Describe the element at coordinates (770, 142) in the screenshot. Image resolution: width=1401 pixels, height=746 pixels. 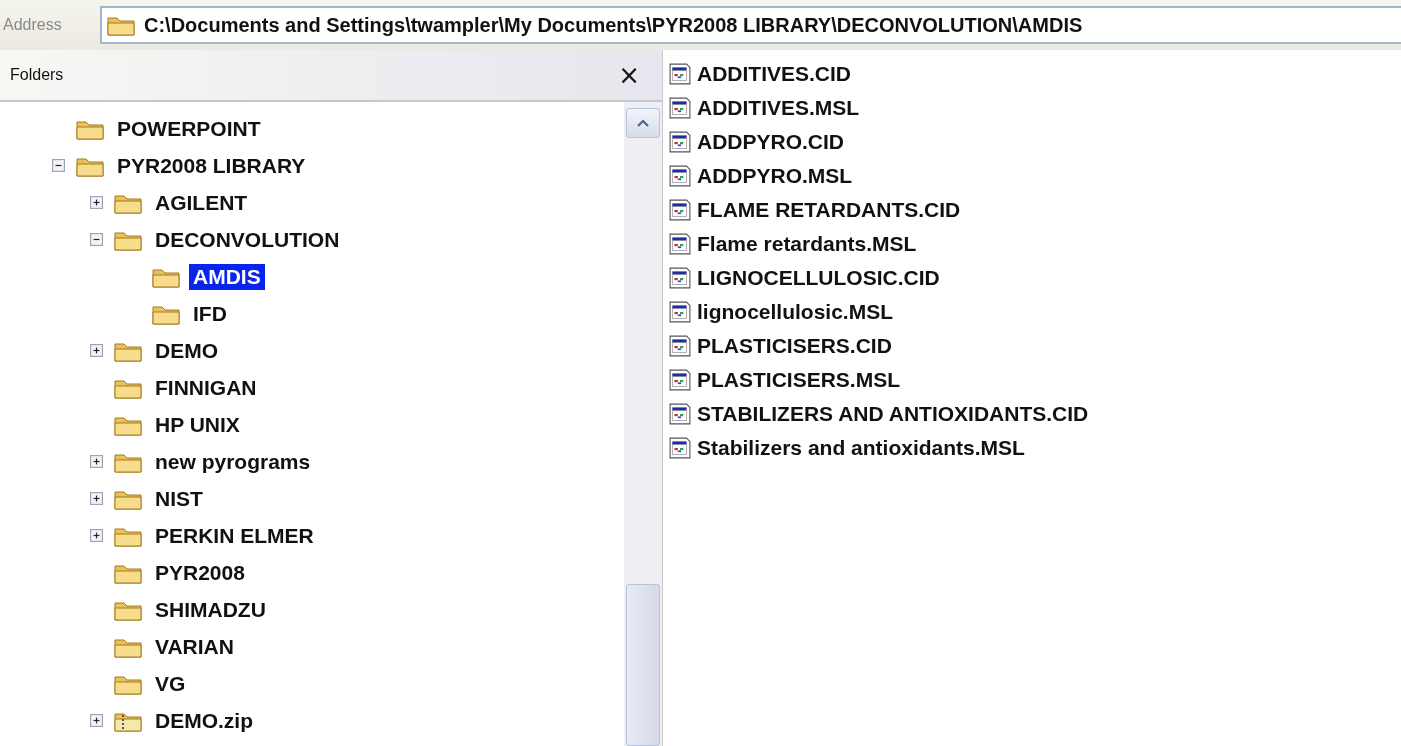
I see `file-name: ADDPYRO.CID` at that location.